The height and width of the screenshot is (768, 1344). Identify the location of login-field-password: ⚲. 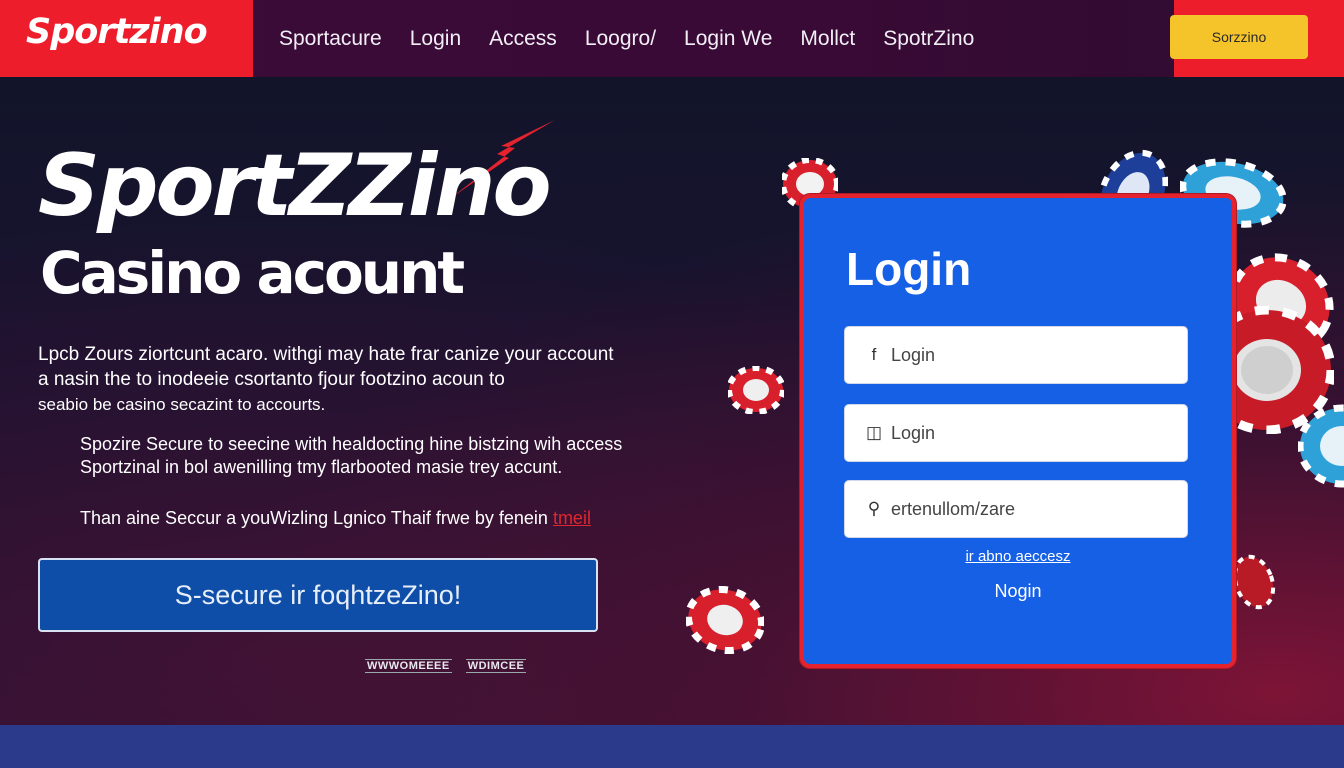
(1016, 509).